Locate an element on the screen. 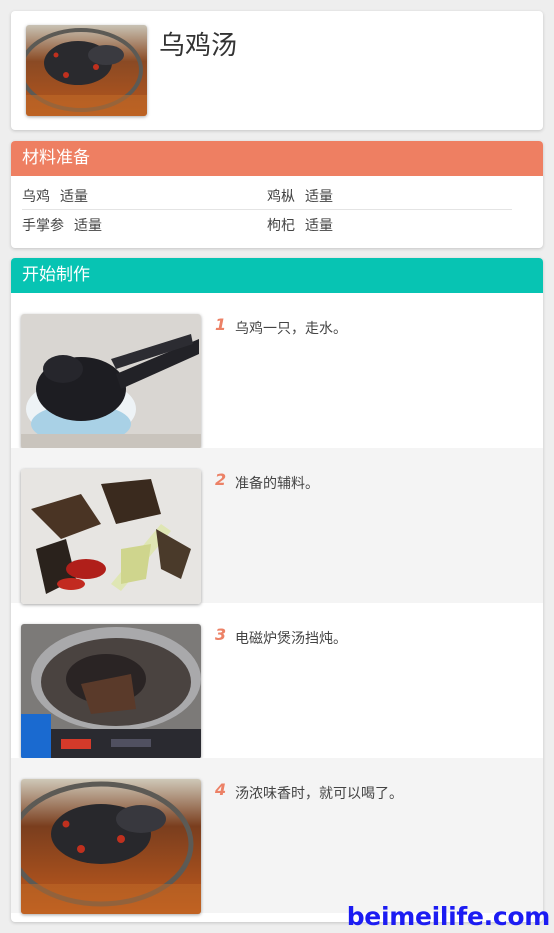 Image resolution: width=554 pixels, height=933 pixels. ingredients-row: 手掌参 适量 枸杞 适量 is located at coordinates (267, 225).